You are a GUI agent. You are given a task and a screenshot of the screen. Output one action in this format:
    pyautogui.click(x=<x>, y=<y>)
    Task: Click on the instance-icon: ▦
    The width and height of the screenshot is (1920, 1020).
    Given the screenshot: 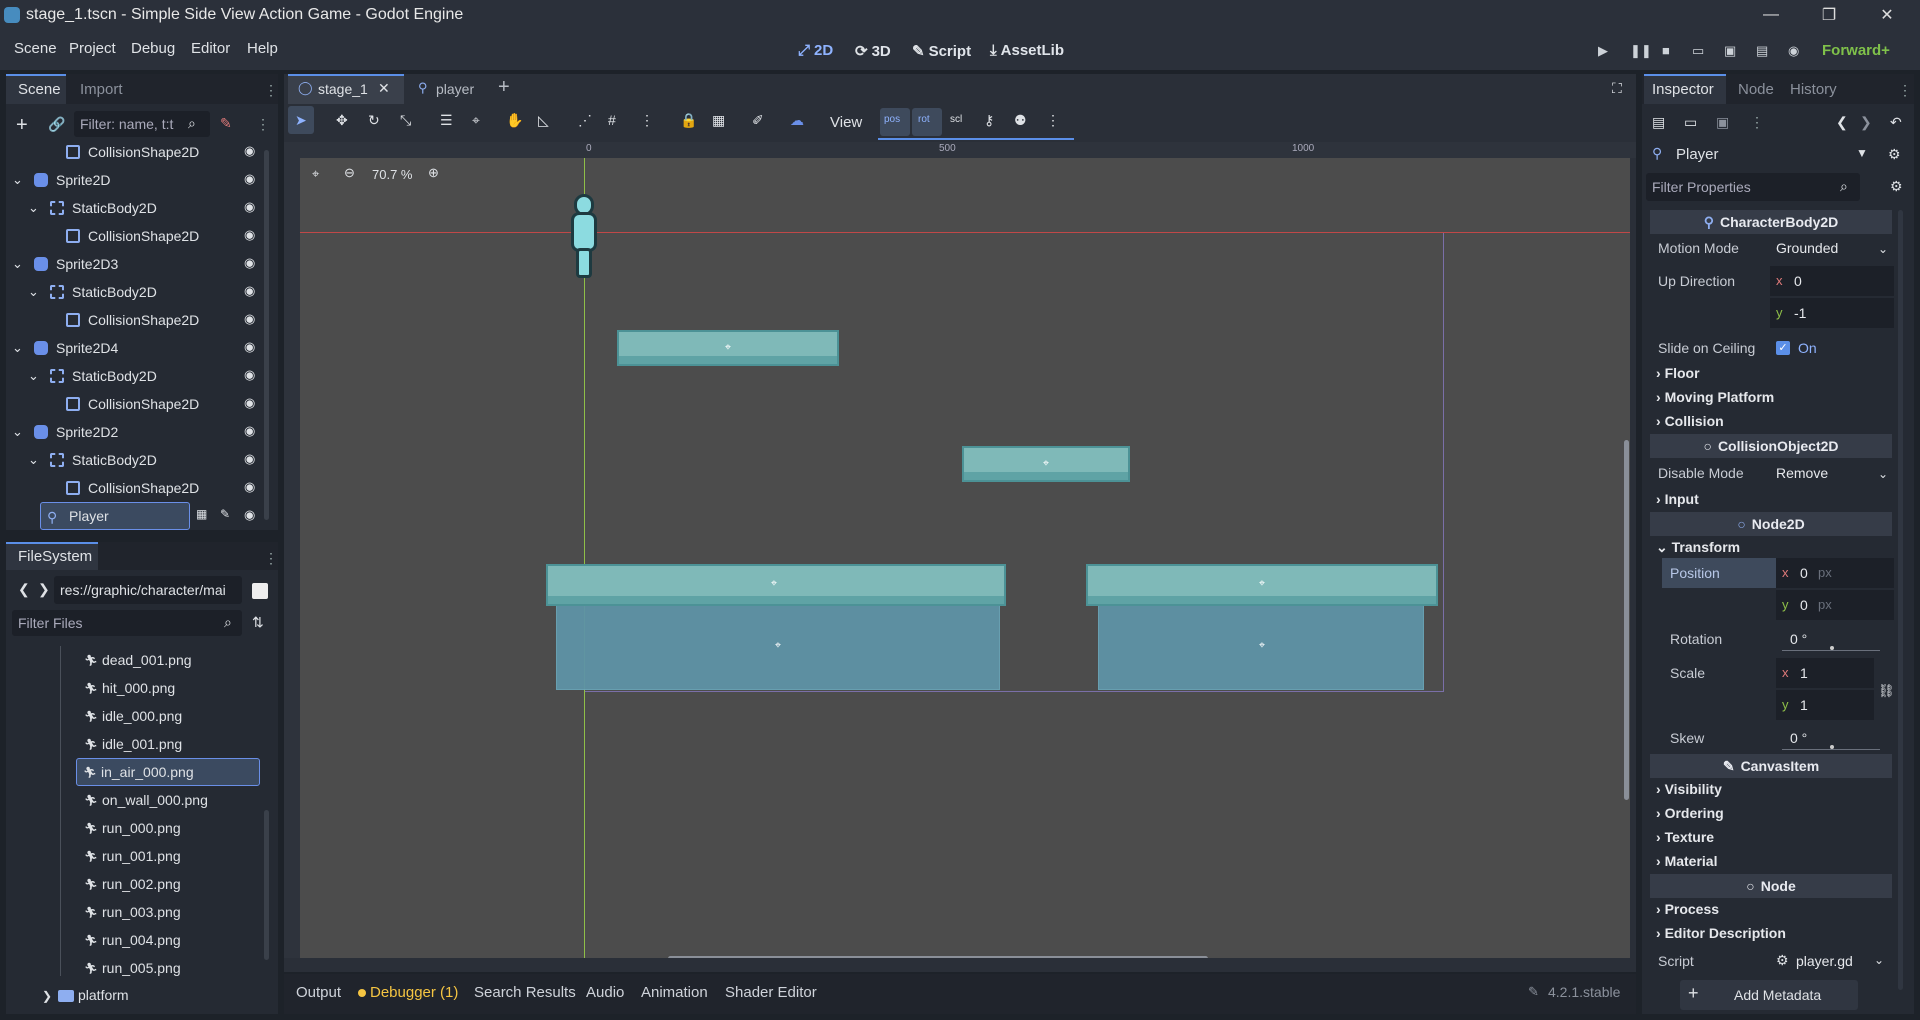 What is the action you would take?
    pyautogui.click(x=201, y=514)
    